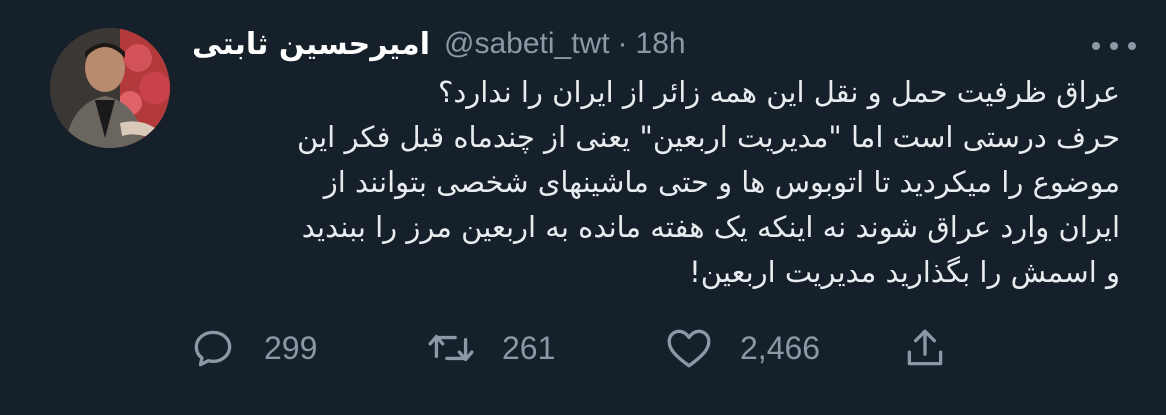 This screenshot has height=415, width=1166. Describe the element at coordinates (689, 348) in the screenshot. I see `heart-icon` at that location.